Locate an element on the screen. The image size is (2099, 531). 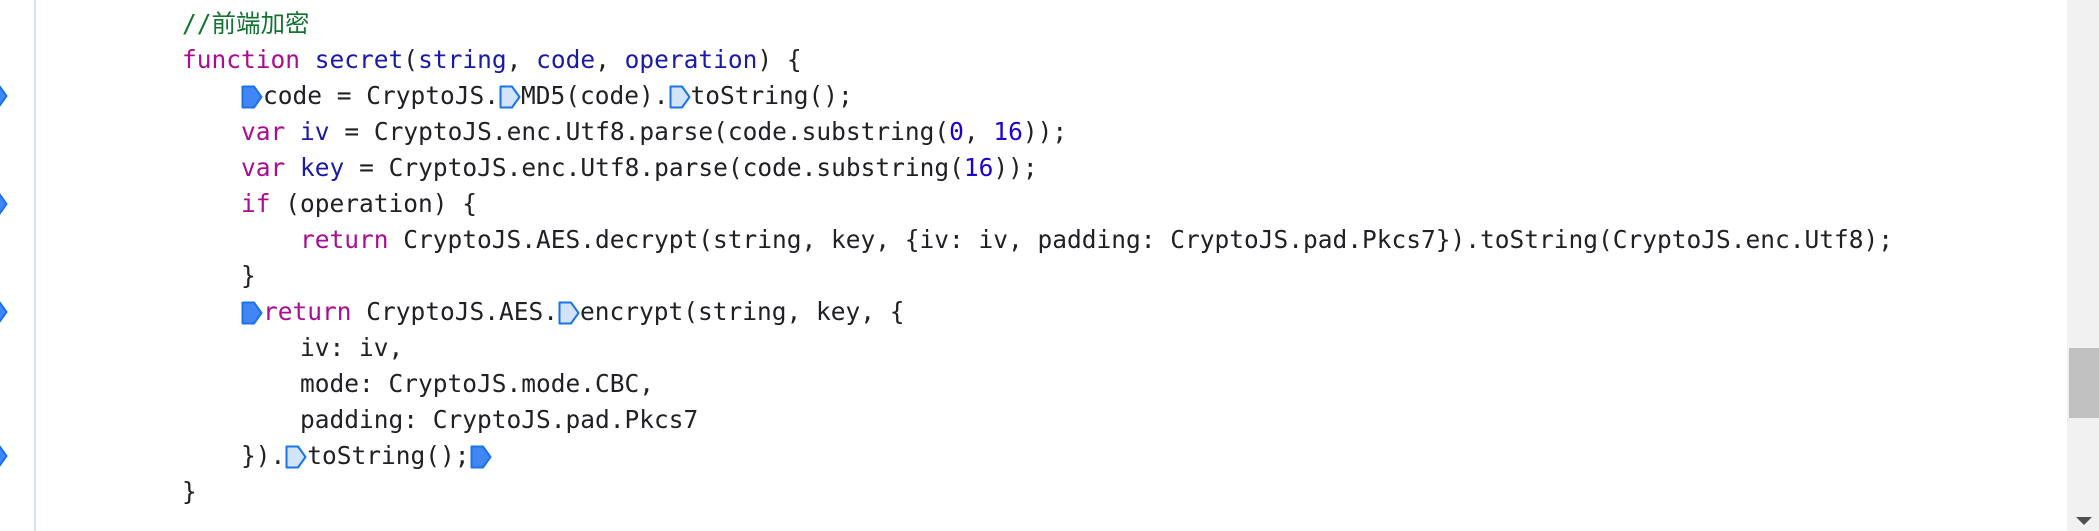
token-def: key is located at coordinates (322, 167).